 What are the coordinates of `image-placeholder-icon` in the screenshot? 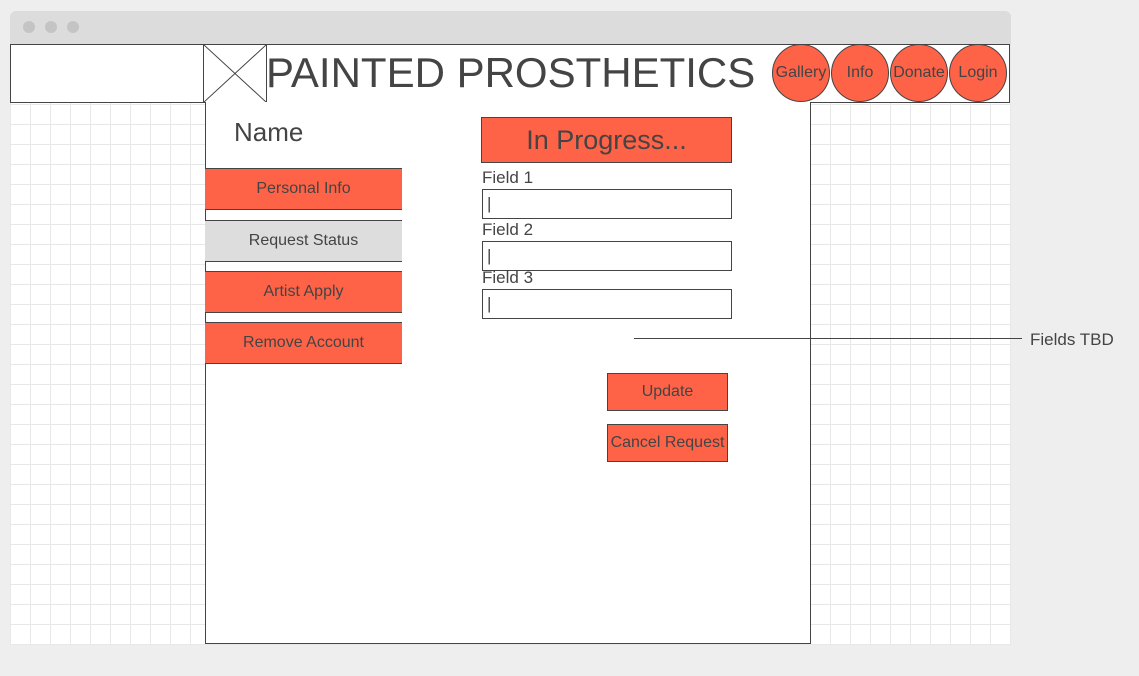 It's located at (235, 73).